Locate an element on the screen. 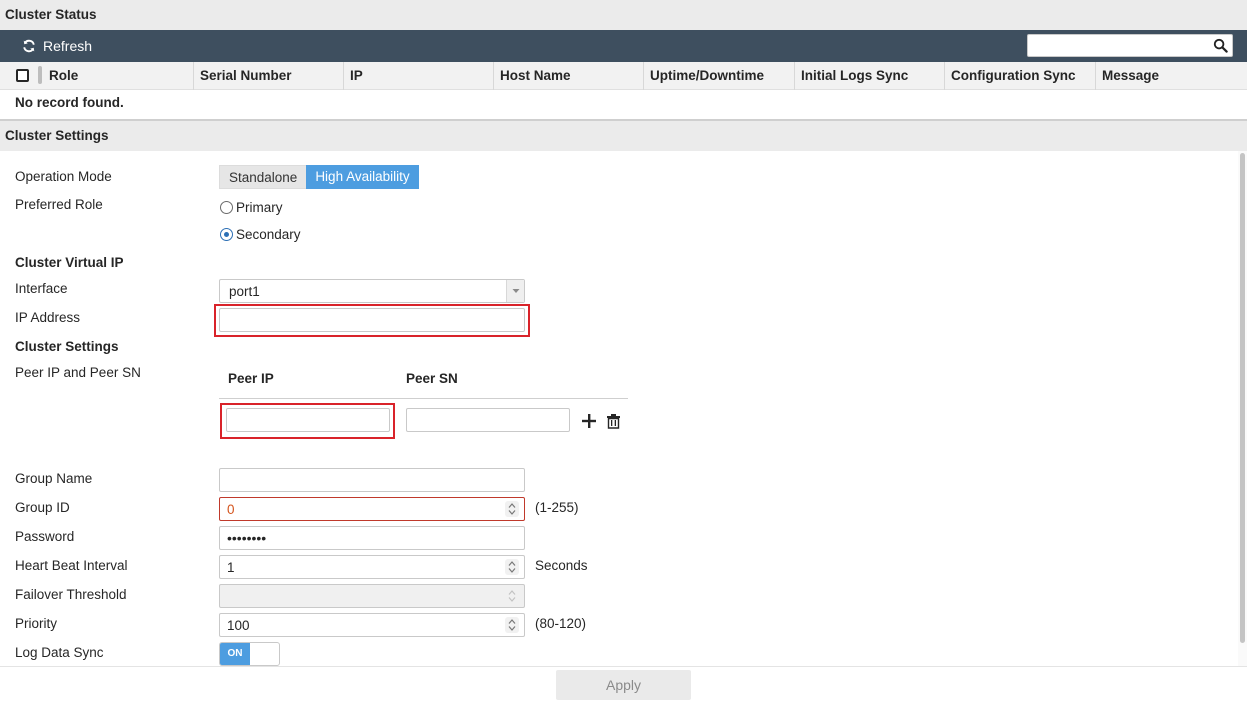 Image resolution: width=1247 pixels, height=703 pixels. peer-ip-input is located at coordinates (308, 420).